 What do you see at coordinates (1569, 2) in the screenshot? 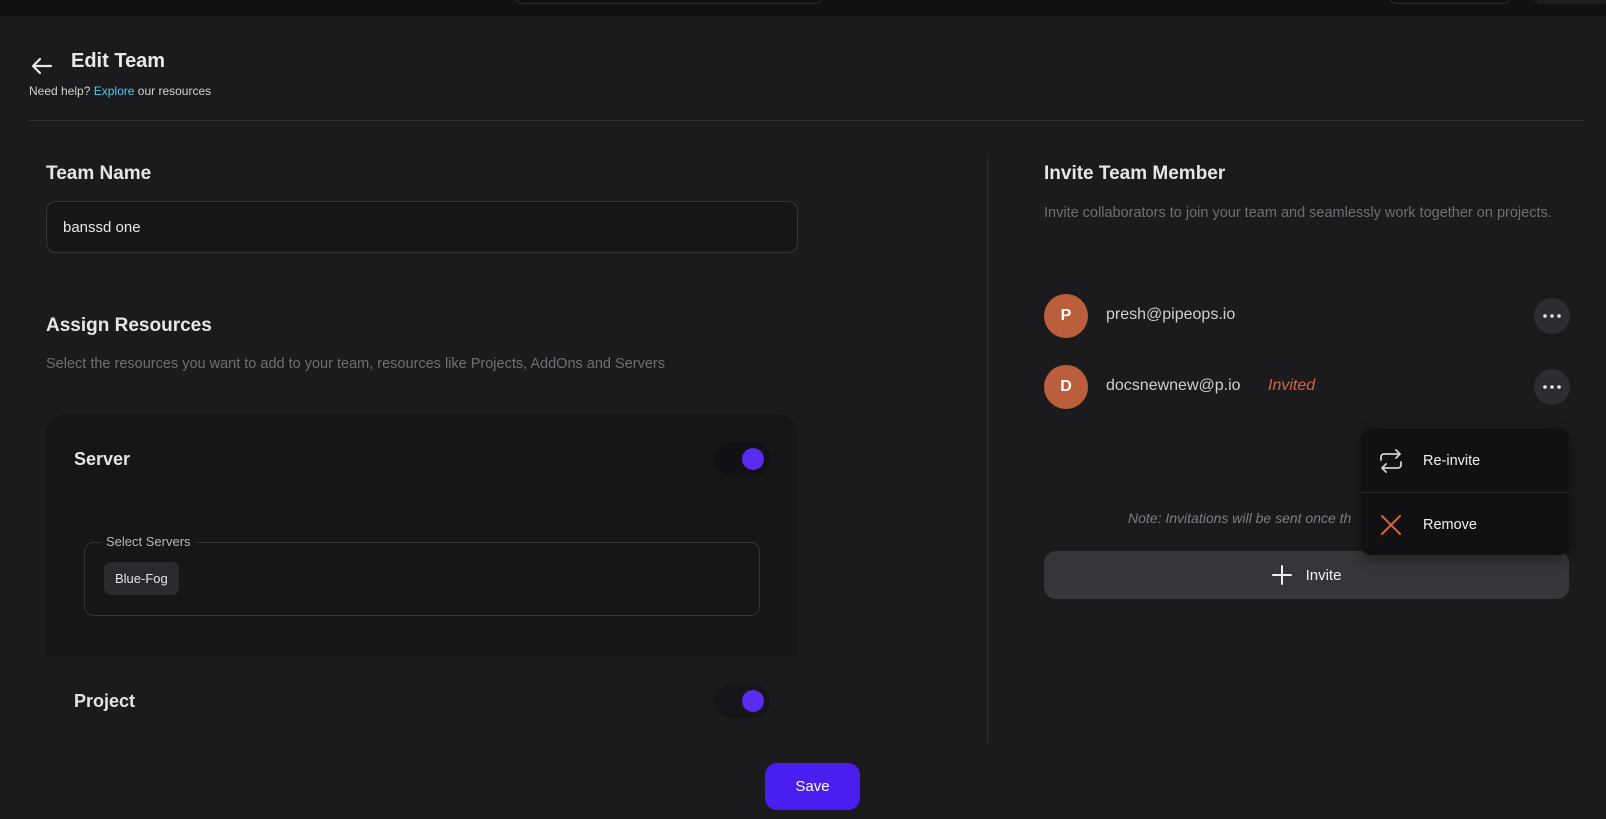
I see `top-avatar-pill` at bounding box center [1569, 2].